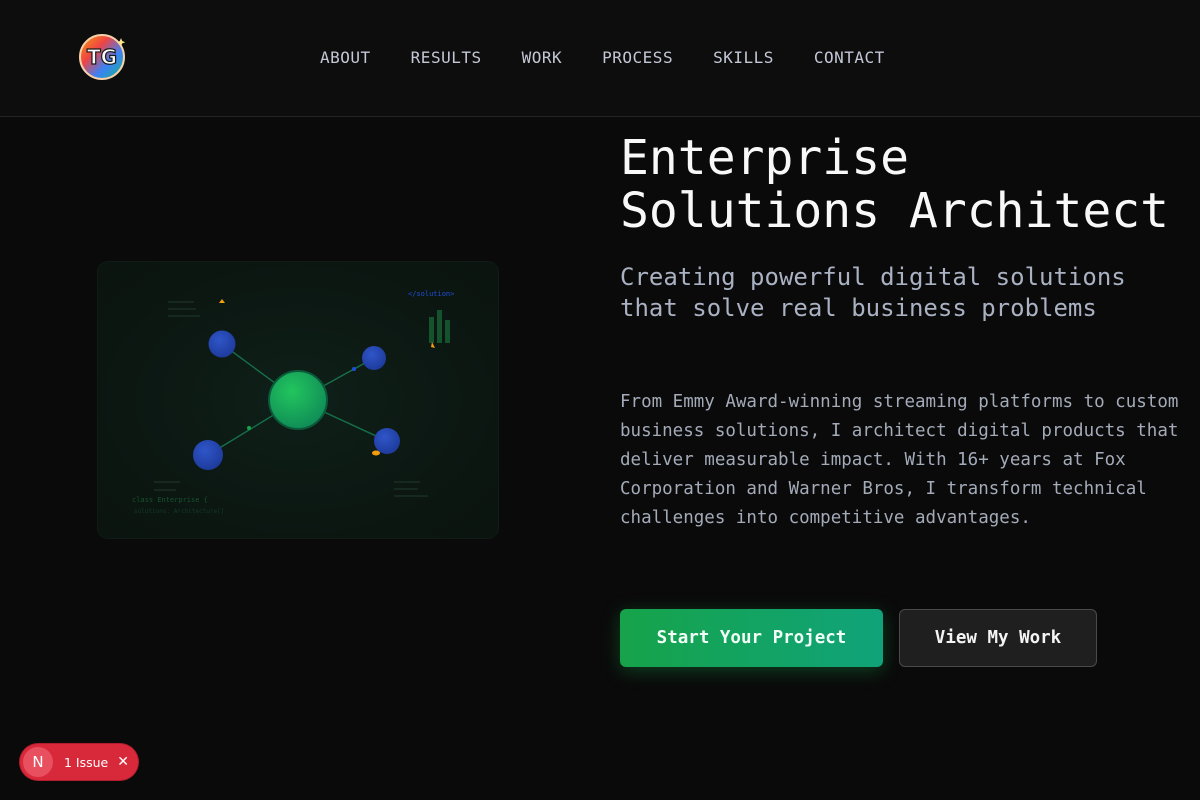 This screenshot has width=1200, height=800. What do you see at coordinates (849, 58) in the screenshot?
I see `nav-contact: CONTACT` at bounding box center [849, 58].